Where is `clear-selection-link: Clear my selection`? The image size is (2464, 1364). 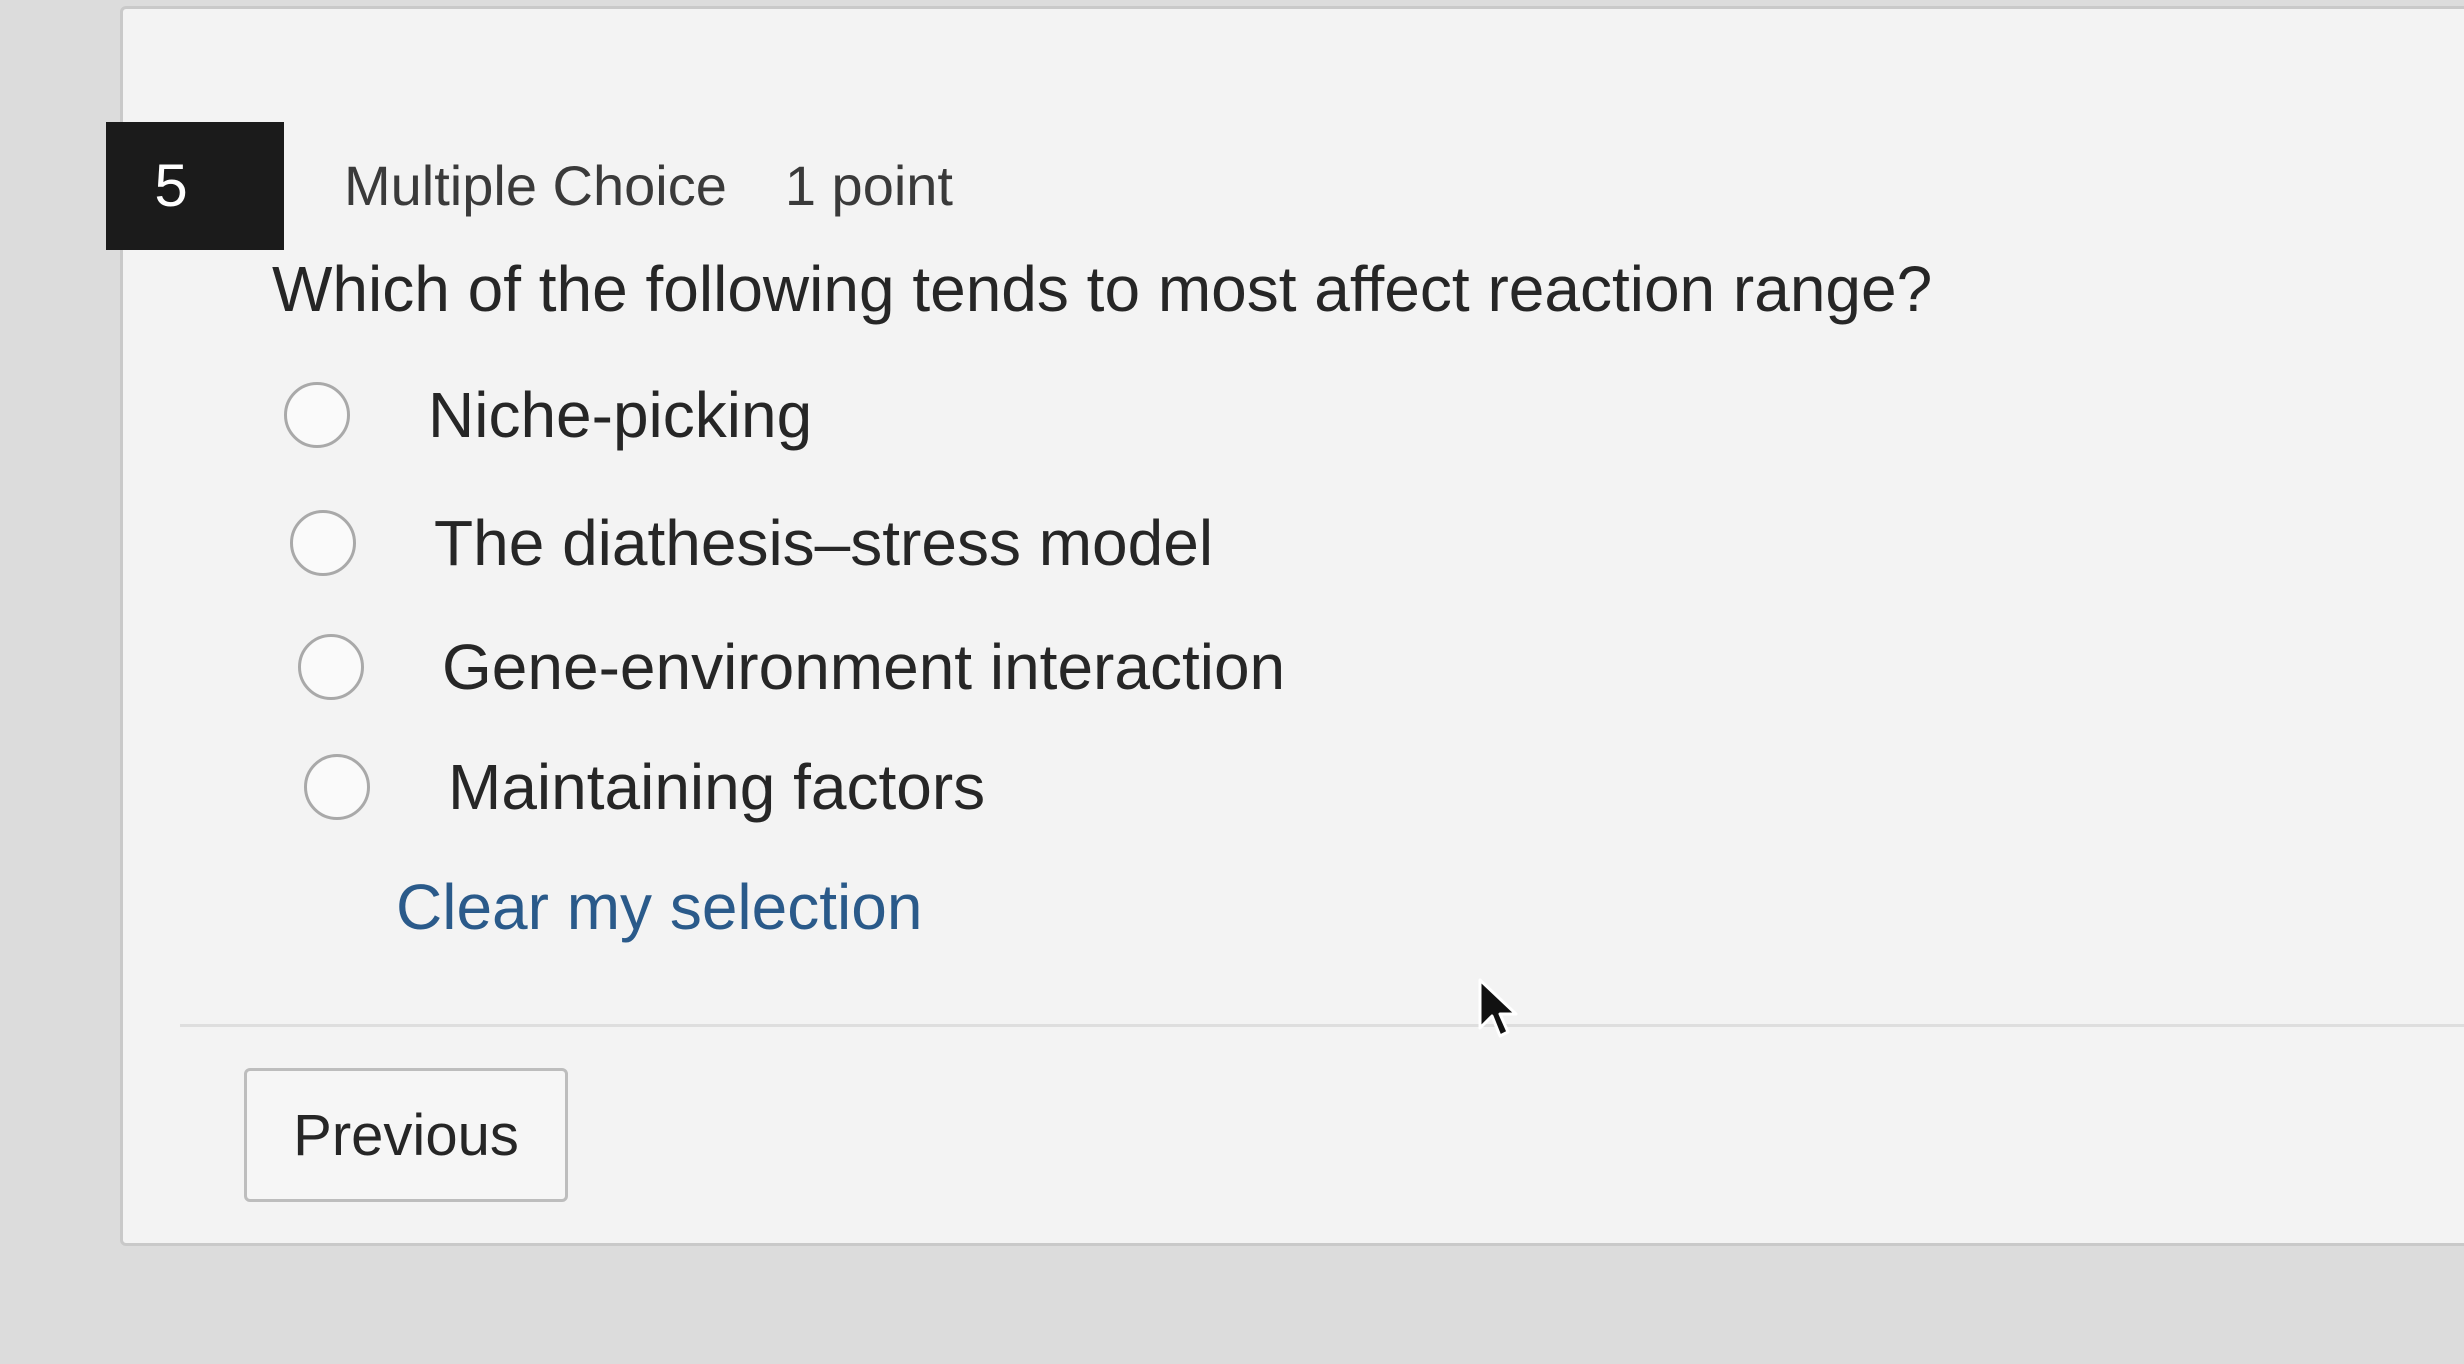
clear-selection-link: Clear my selection is located at coordinates (659, 907).